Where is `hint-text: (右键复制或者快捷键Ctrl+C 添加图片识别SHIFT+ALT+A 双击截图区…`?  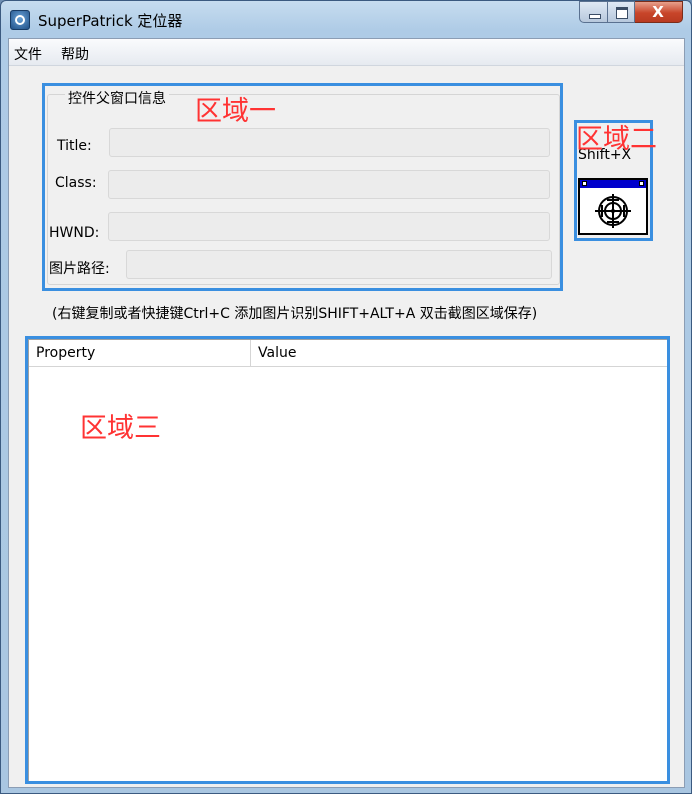
hint-text: (右键复制或者快捷键Ctrl+C 添加图片识别SHIFT+ALT+A 双击截图区… is located at coordinates (295, 314).